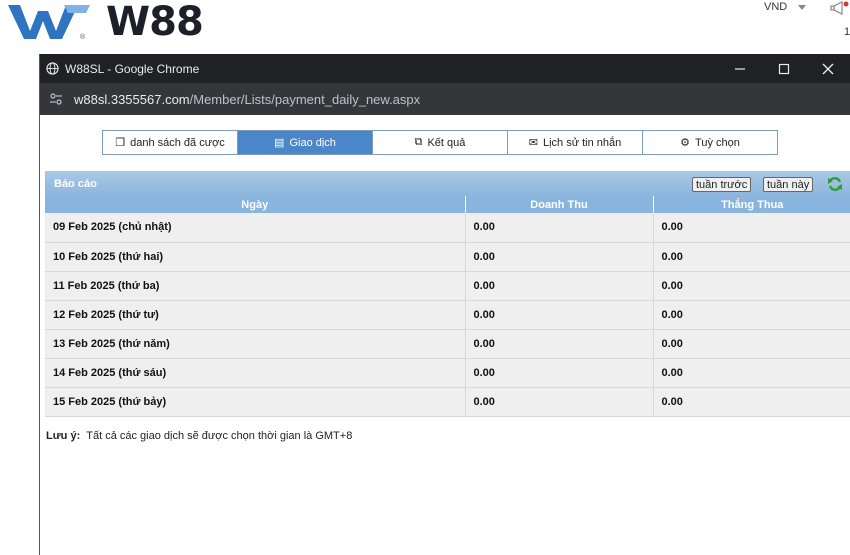  What do you see at coordinates (447, 183) in the screenshot?
I see `report-header: Báo cáo tuần trước tuần này` at bounding box center [447, 183].